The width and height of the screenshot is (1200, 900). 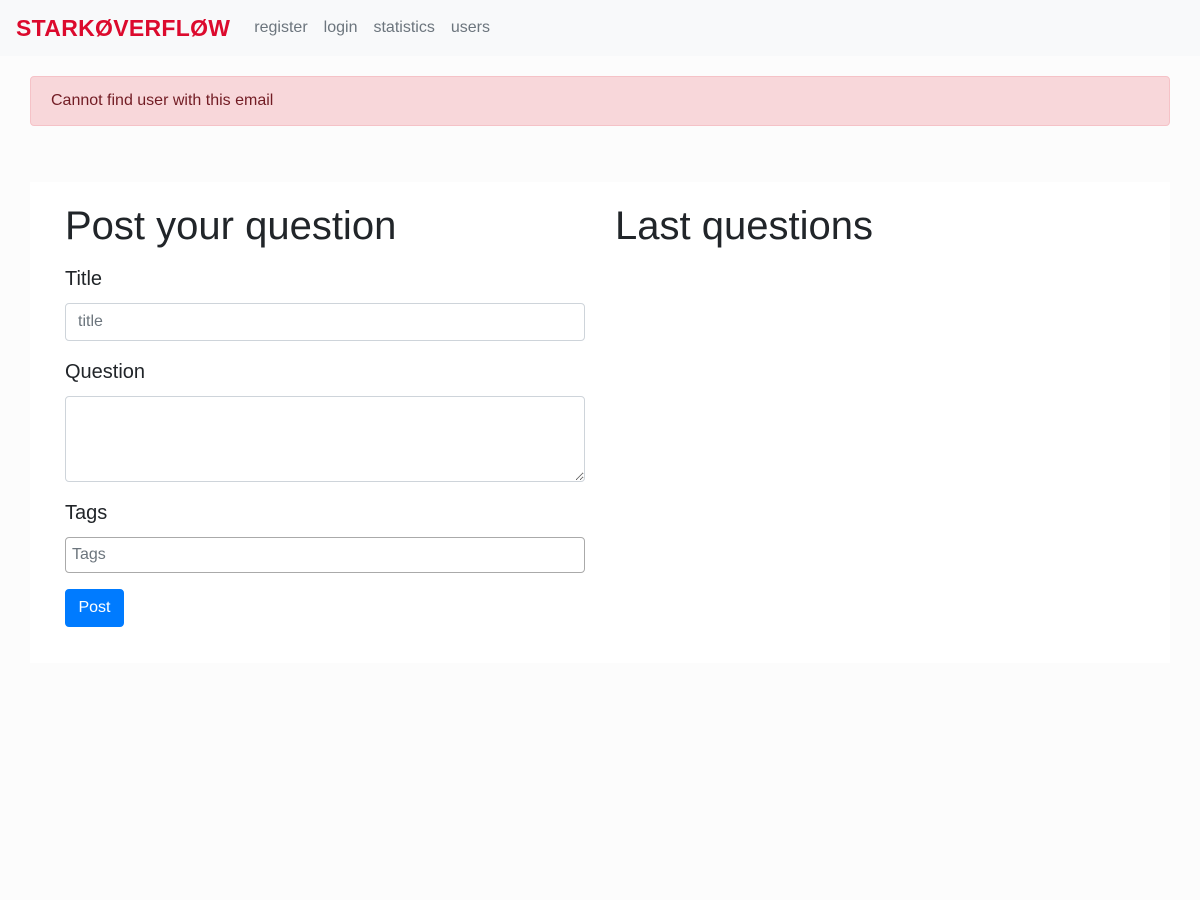 What do you see at coordinates (123, 28) in the screenshot?
I see `brand-logo: STARKØVERFLØW` at bounding box center [123, 28].